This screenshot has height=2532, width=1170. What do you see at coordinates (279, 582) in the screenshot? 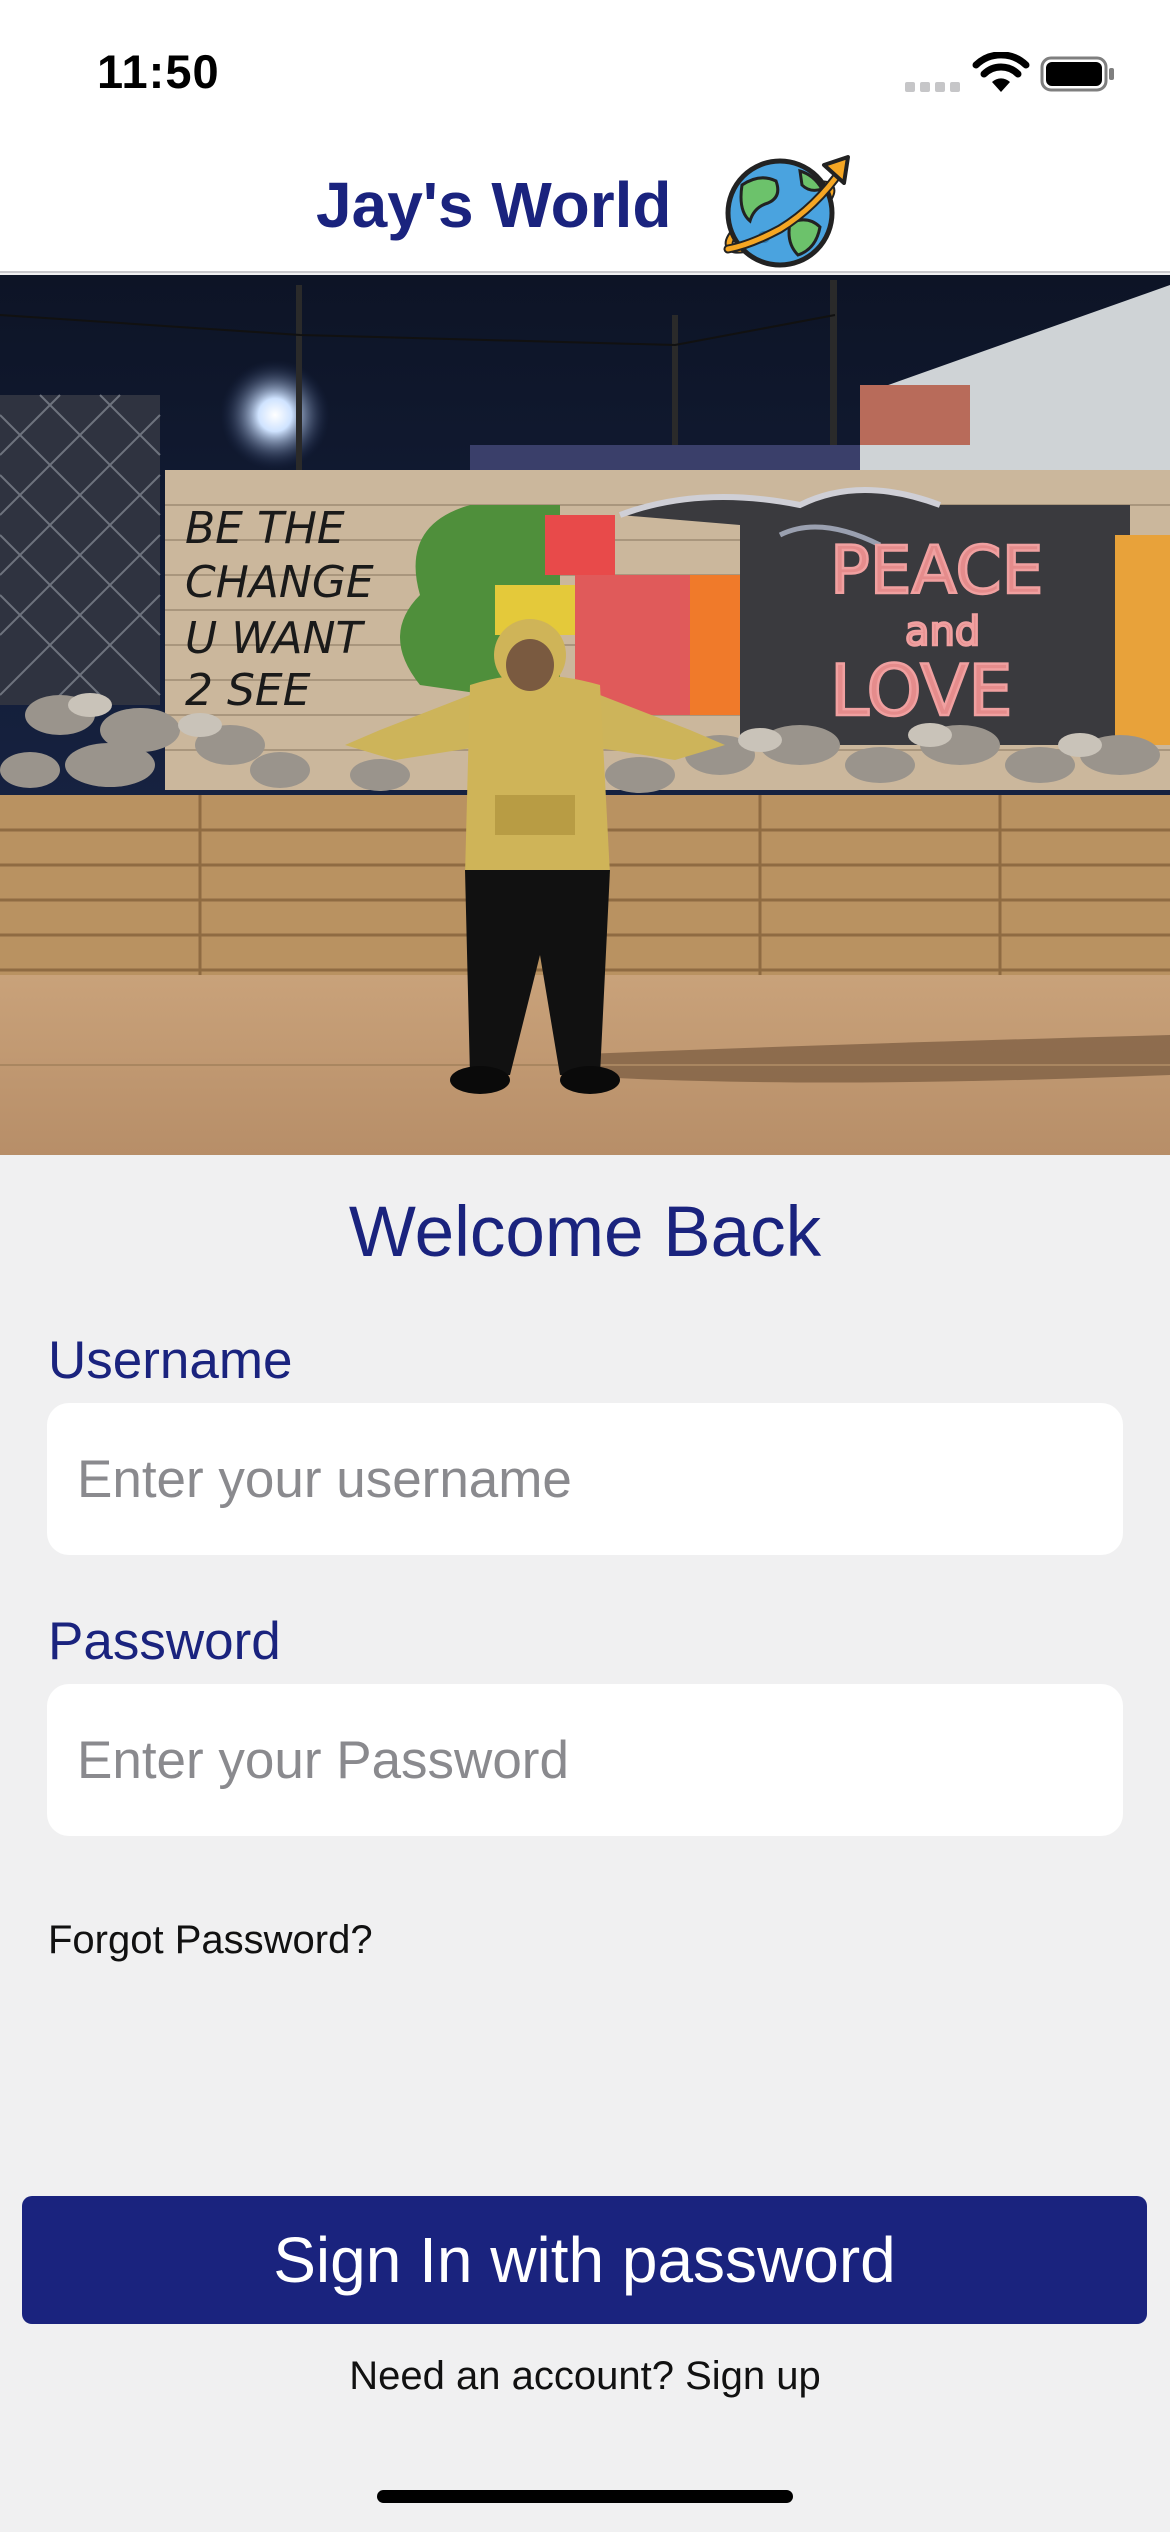
I see `wall-text-left-line: CHANGE` at bounding box center [279, 582].